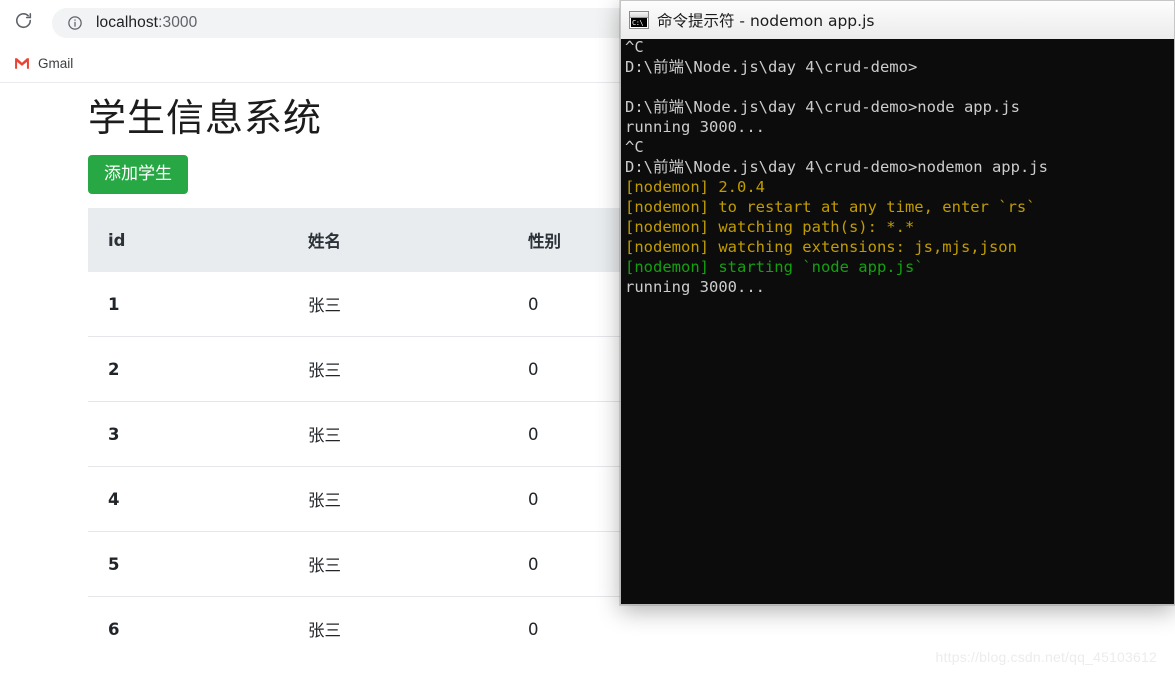  I want to click on bookmark-gmail: Gmail, so click(43, 64).